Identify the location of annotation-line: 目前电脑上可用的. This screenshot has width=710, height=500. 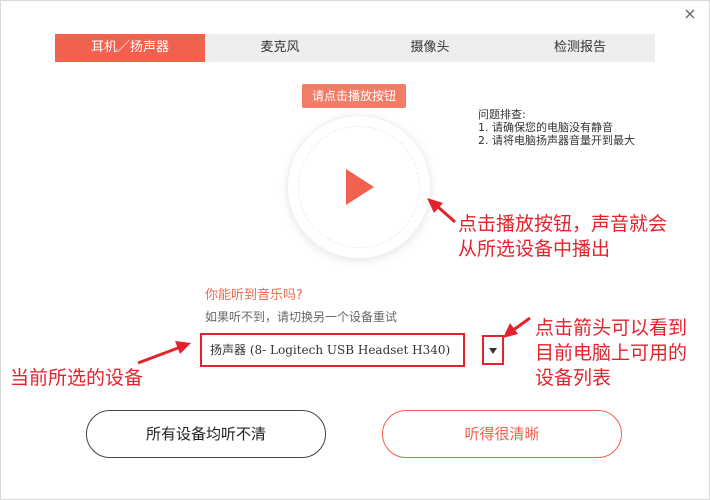
(611, 353).